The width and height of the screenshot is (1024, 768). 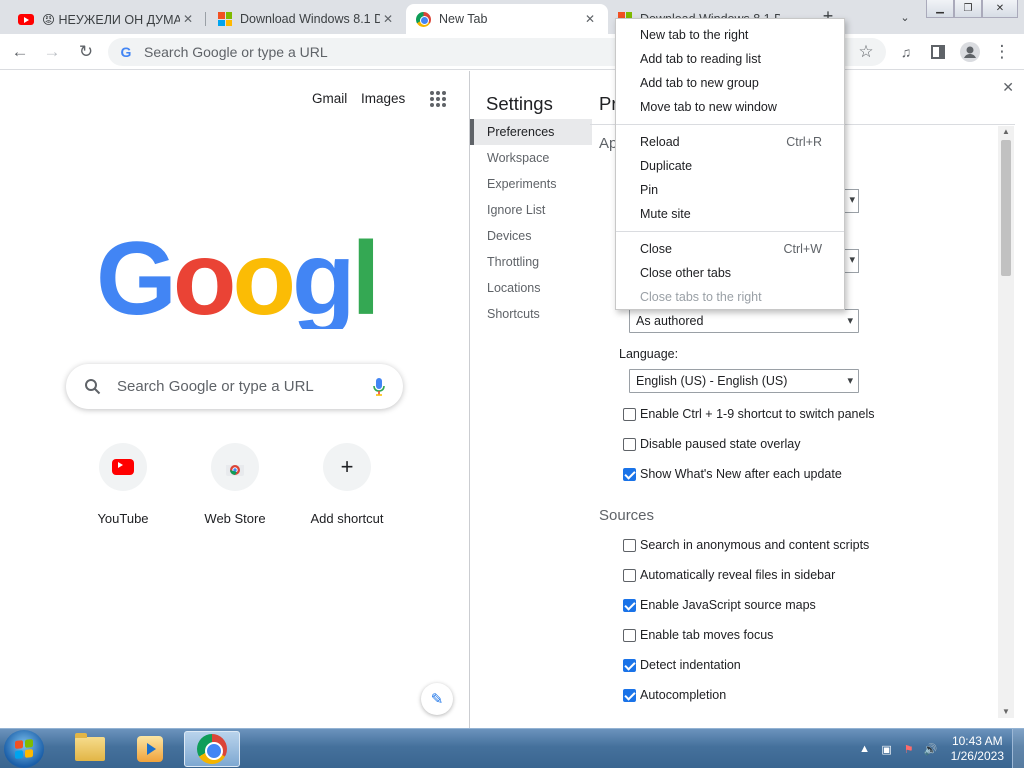 What do you see at coordinates (977, 749) in the screenshot?
I see `clock: 10:43 AM 1/26/2023` at bounding box center [977, 749].